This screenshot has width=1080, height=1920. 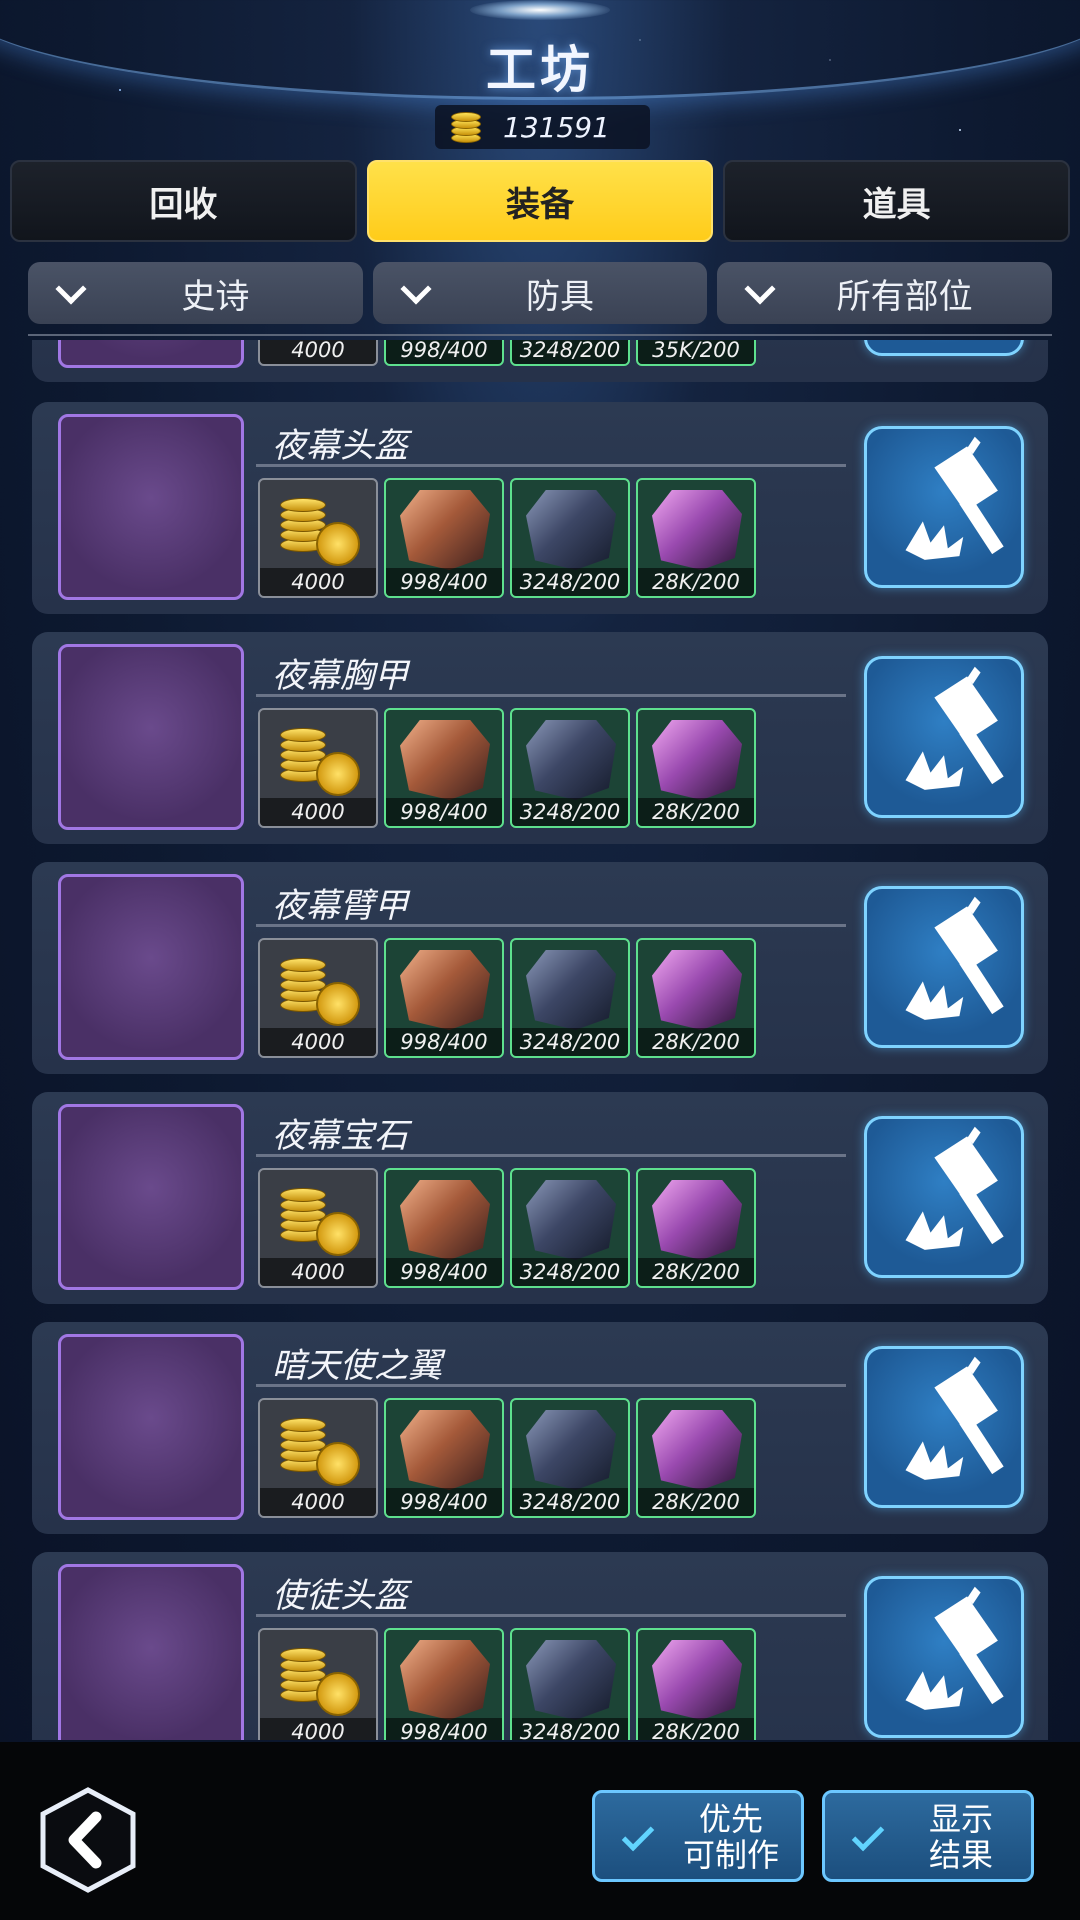 What do you see at coordinates (151, 967) in the screenshot?
I see `arm-armor-icon` at bounding box center [151, 967].